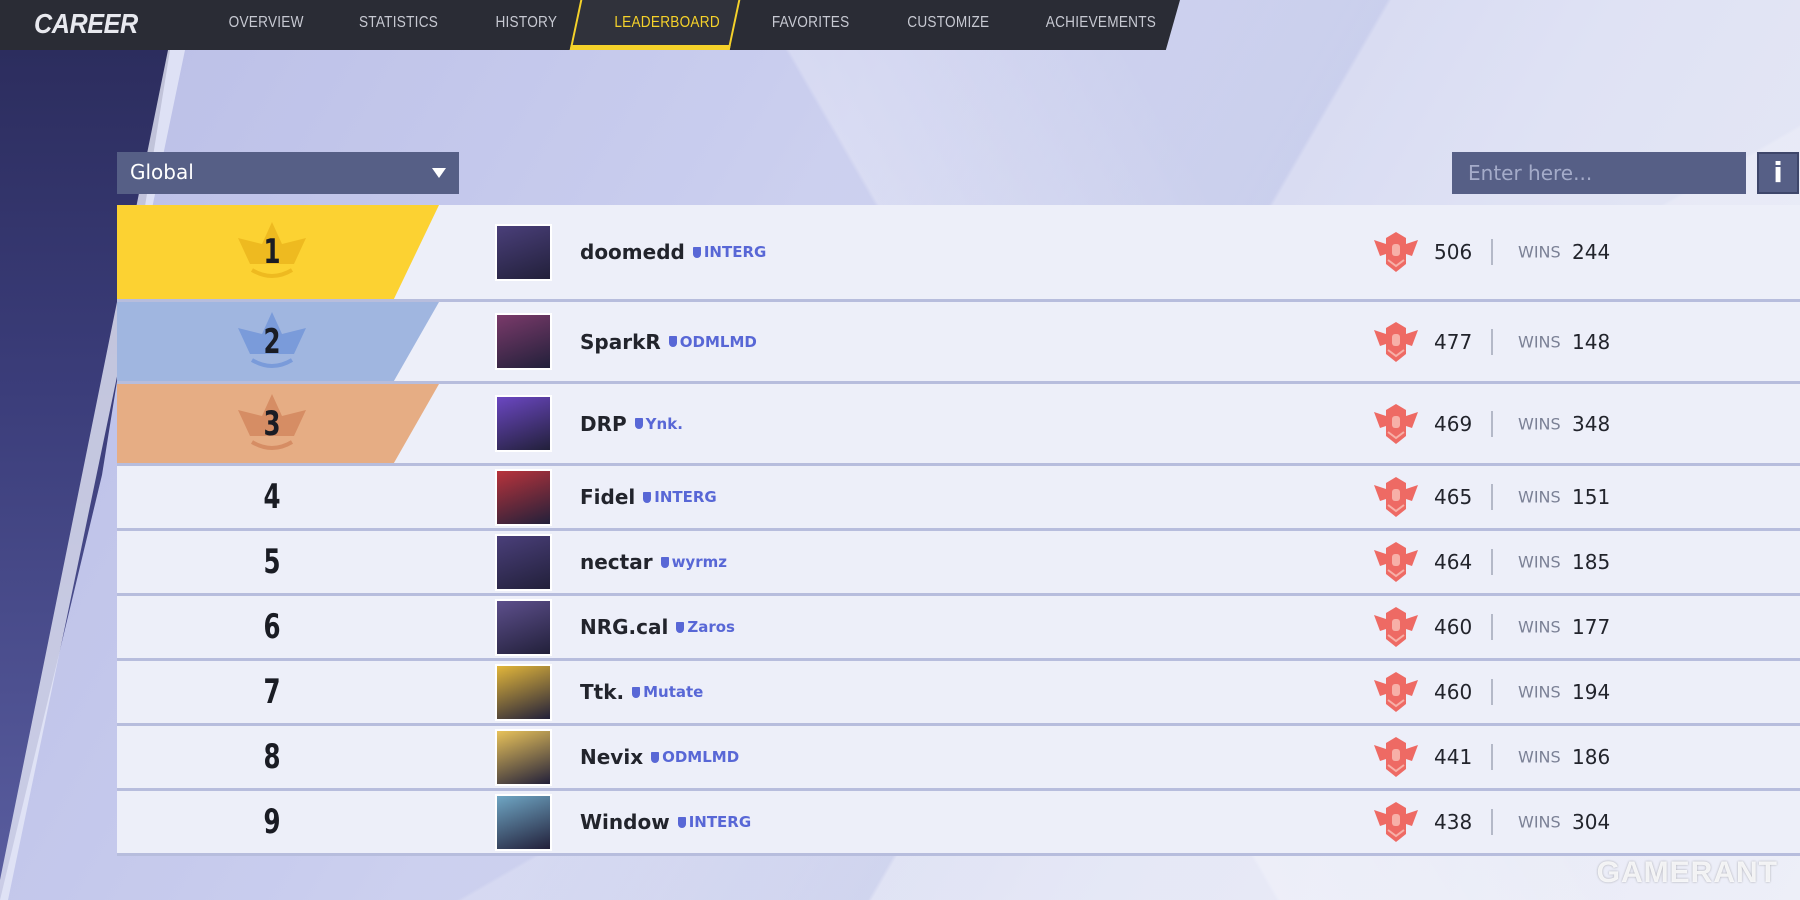 Image resolution: width=1800 pixels, height=900 pixels. Describe the element at coordinates (607, 497) in the screenshot. I see `player-name: Fidel` at that location.